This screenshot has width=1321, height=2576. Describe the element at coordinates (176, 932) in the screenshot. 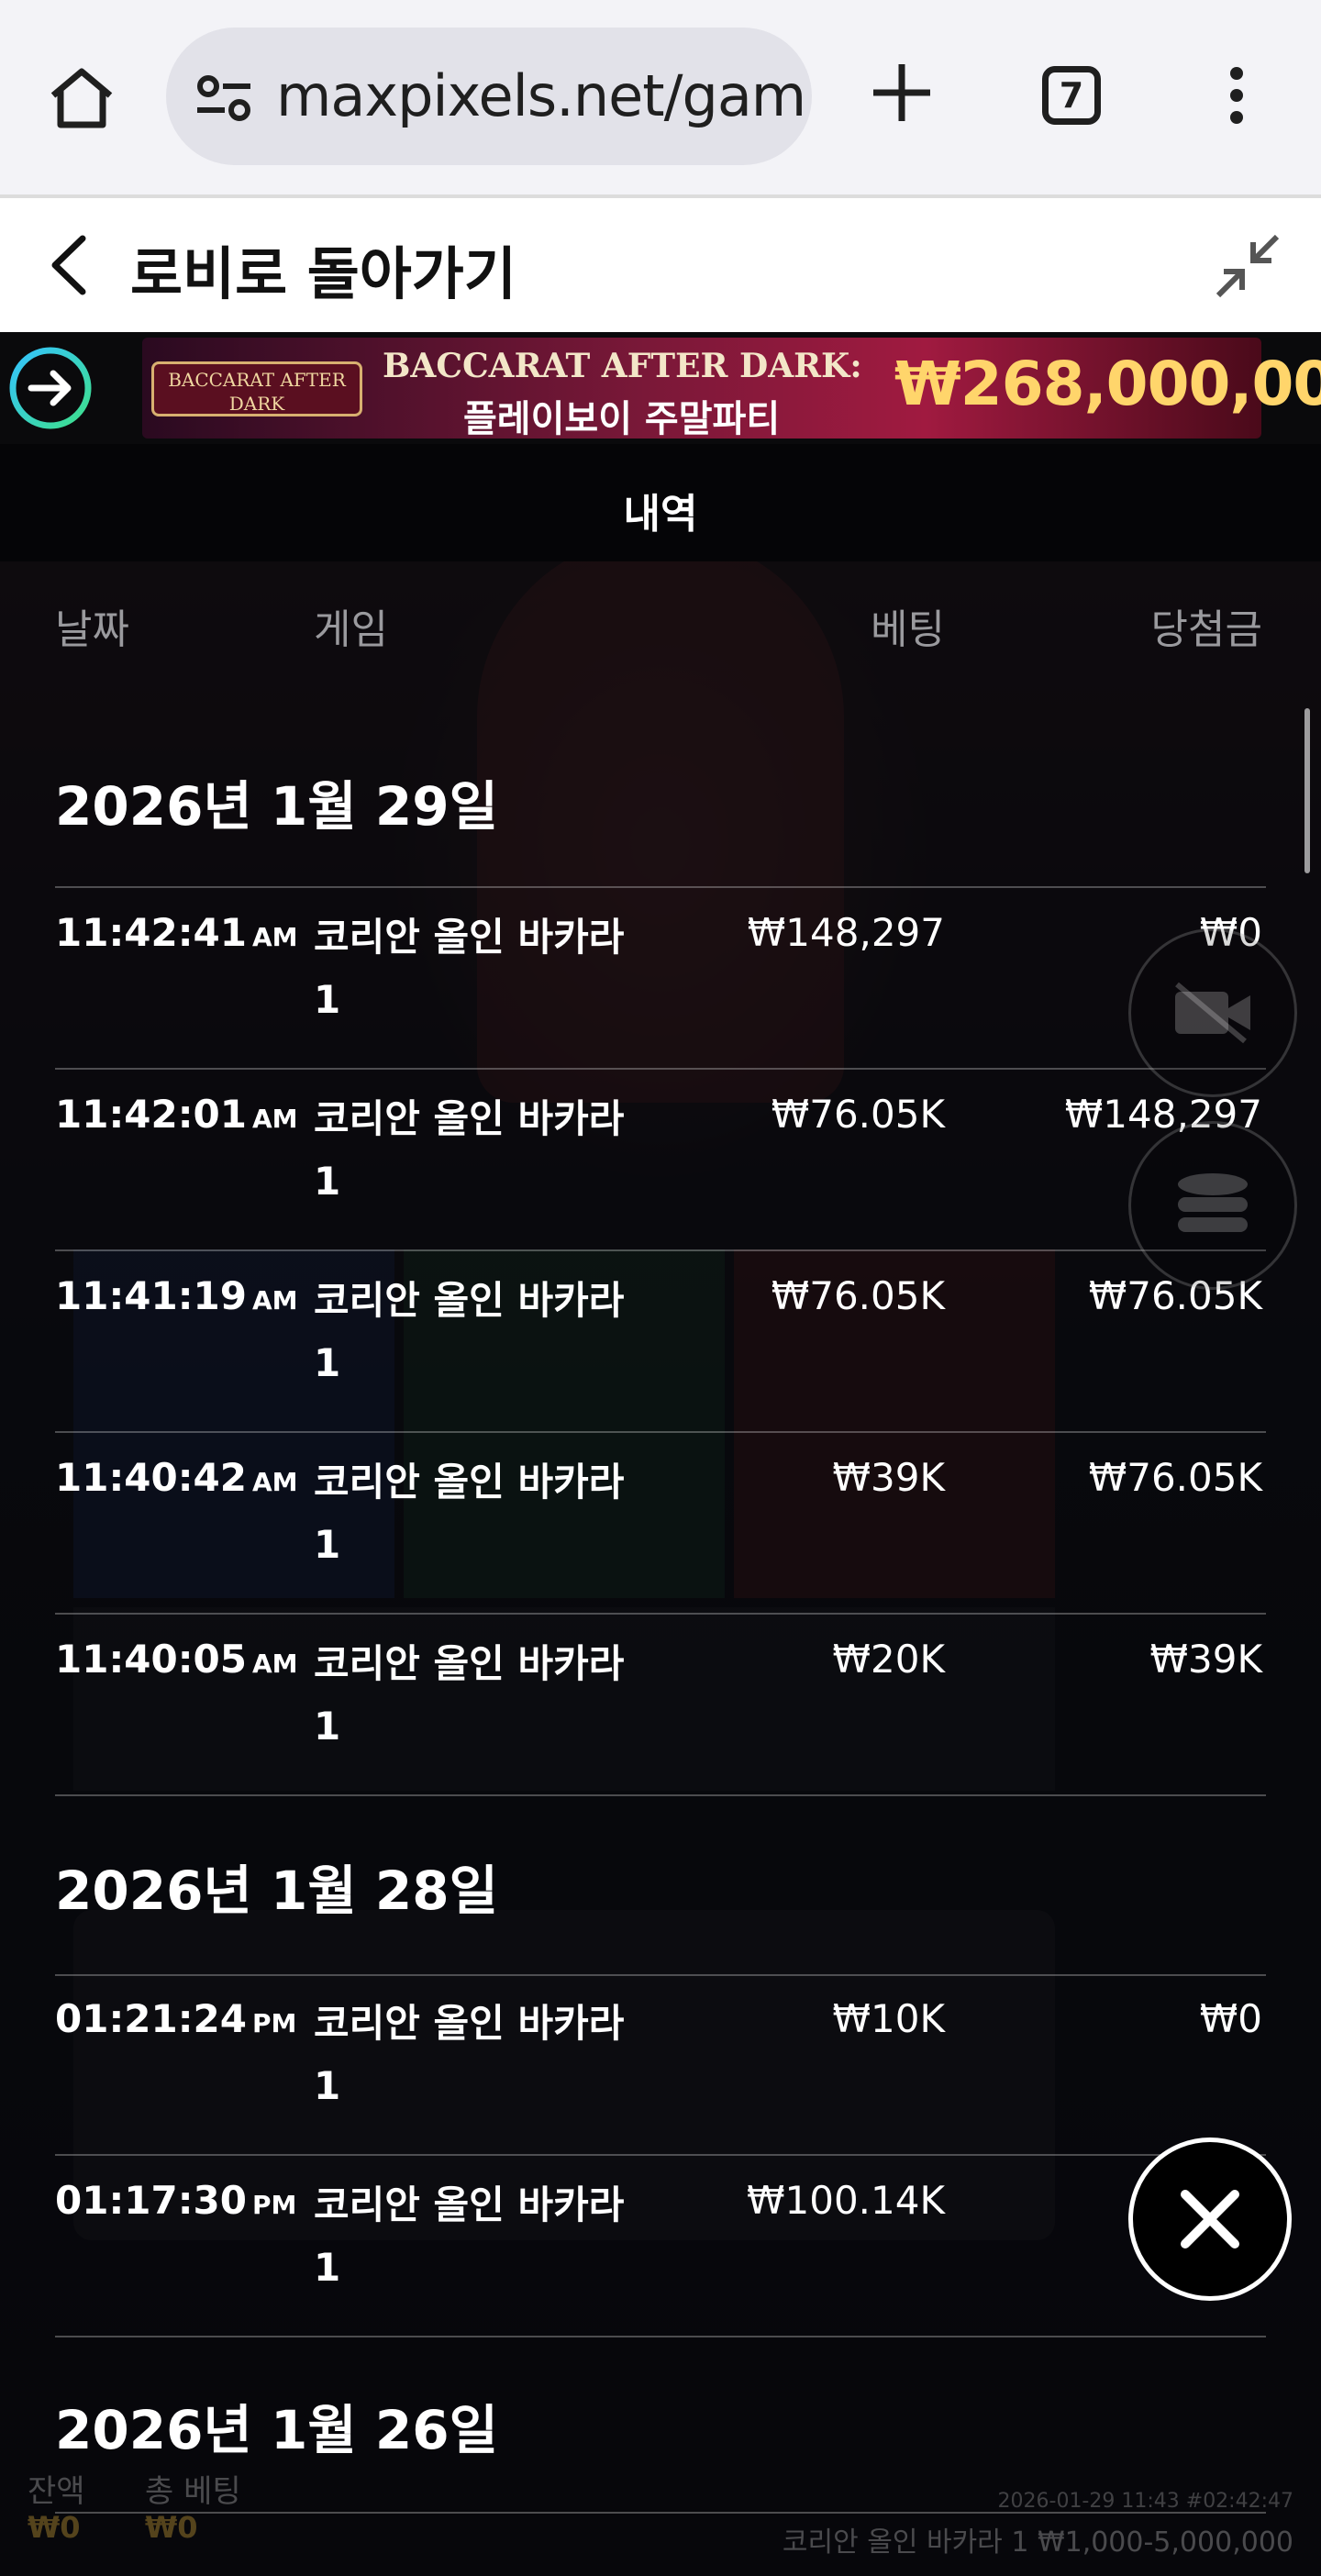

I see `row-time: 11:42:41 AM` at that location.